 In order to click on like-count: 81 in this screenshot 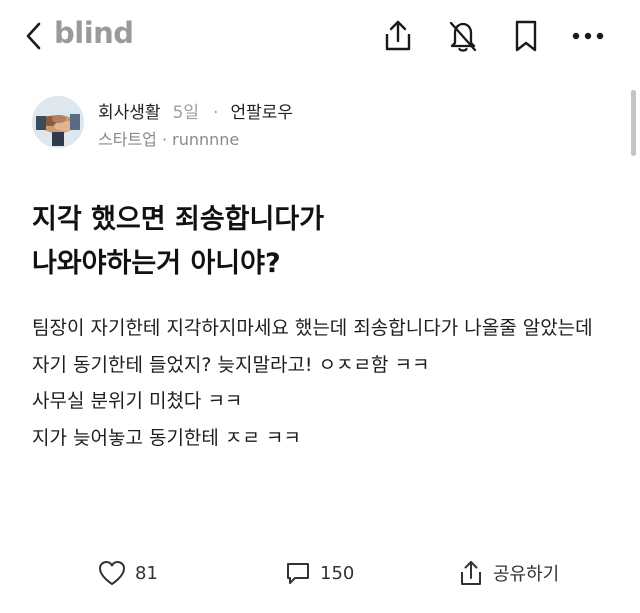, I will do `click(146, 573)`.